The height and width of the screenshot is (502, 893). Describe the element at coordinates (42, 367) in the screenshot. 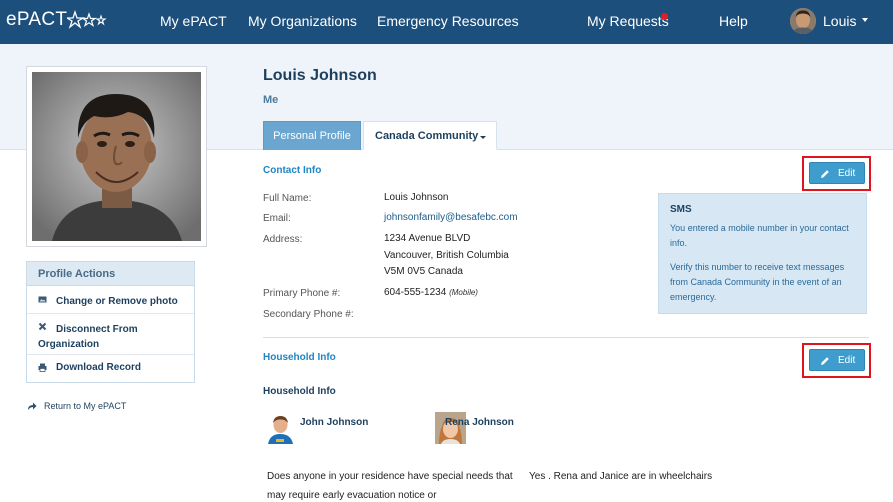

I see `printer-icon` at that location.